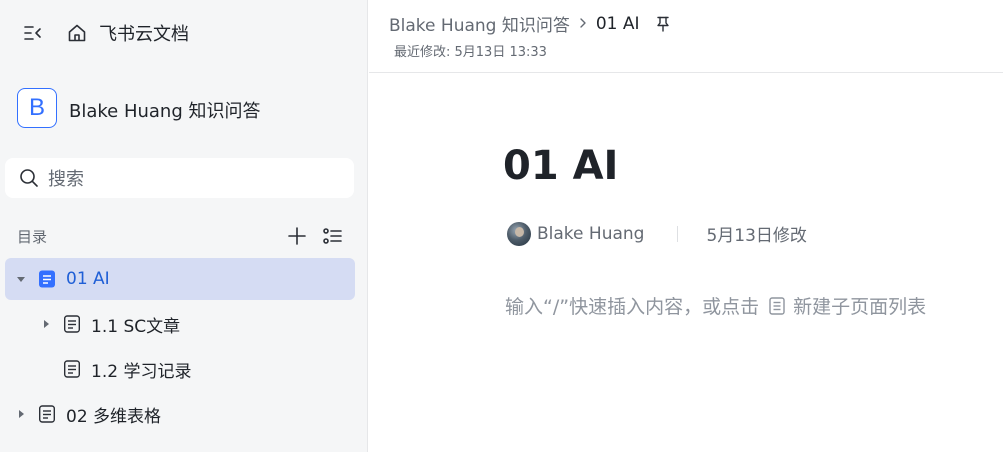 Image resolution: width=1003 pixels, height=452 pixels. What do you see at coordinates (519, 233) in the screenshot?
I see `avatar` at bounding box center [519, 233].